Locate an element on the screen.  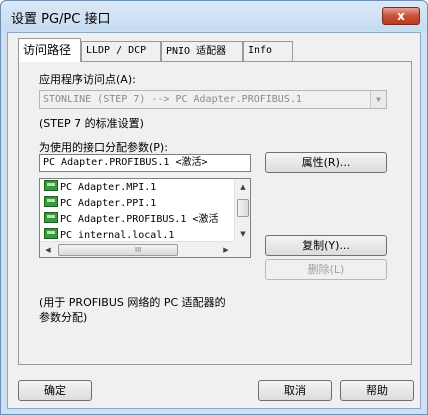
tab-access-path: 访问路径 is located at coordinates (49, 50).